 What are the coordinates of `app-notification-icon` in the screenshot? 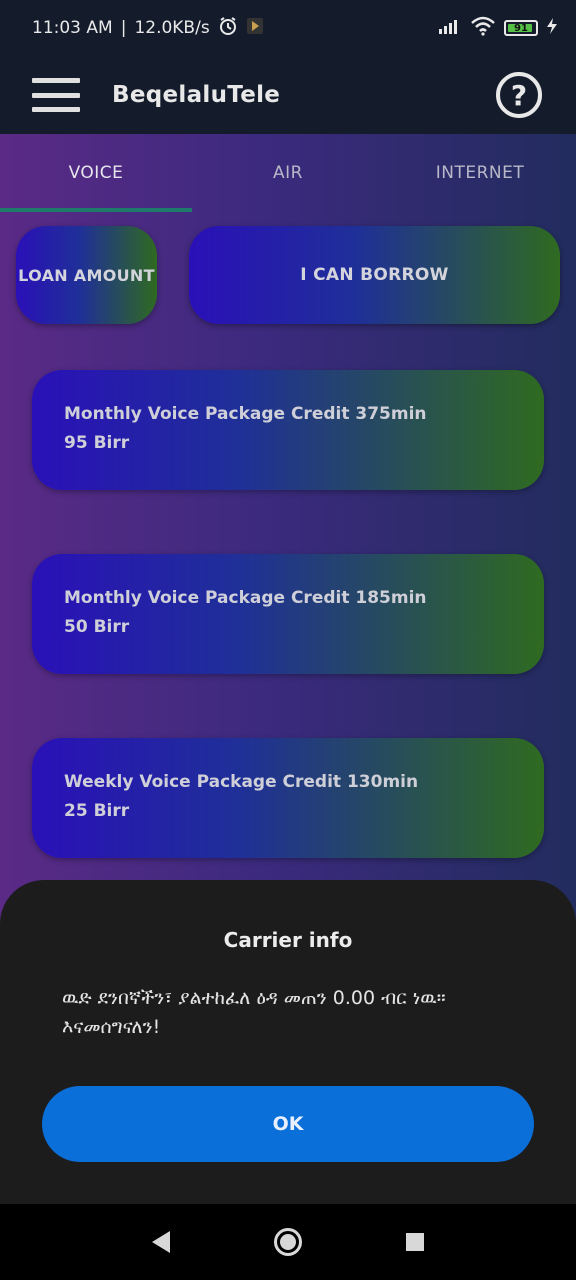 It's located at (255, 28).